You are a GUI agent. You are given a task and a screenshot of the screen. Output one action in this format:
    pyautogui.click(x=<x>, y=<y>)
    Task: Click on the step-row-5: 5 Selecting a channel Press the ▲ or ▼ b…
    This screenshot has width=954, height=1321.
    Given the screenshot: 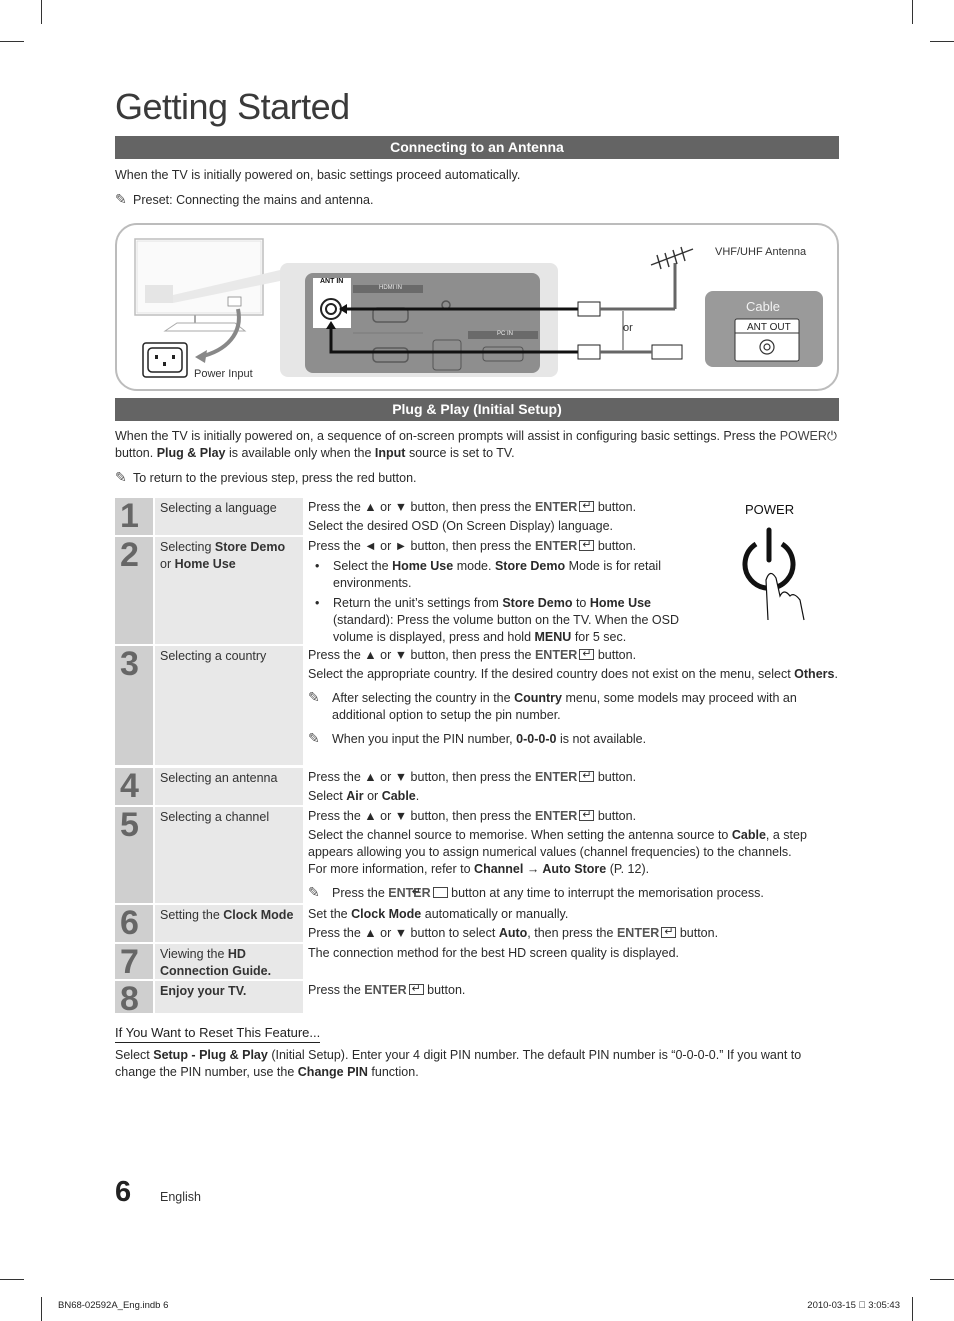 What is the action you would take?
    pyautogui.click(x=477, y=855)
    